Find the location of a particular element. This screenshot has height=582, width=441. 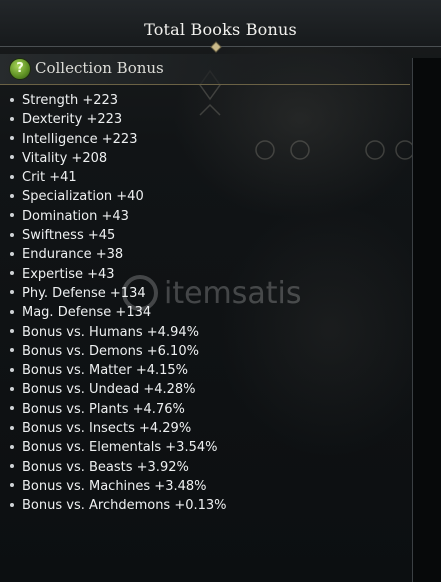

list-item: Bonus vs. Demons +6.10% is located at coordinates (118, 351).